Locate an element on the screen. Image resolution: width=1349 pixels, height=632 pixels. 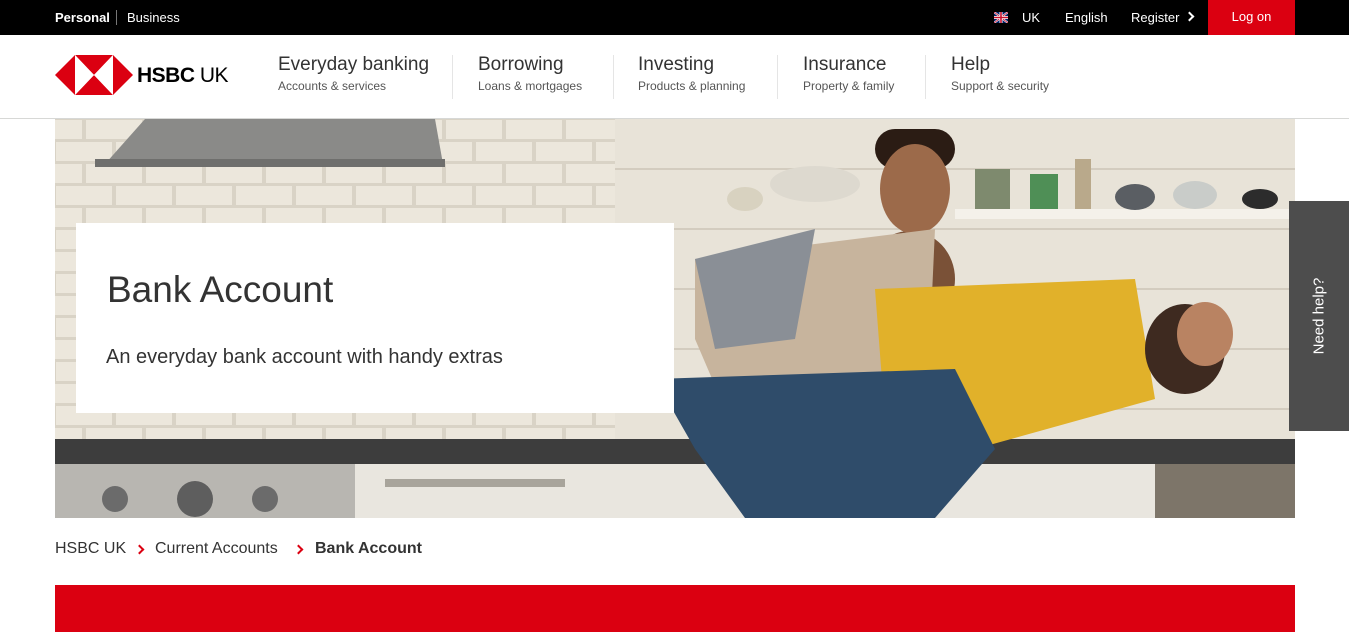
nav-subtitle: Accounts & services is located at coordinates (332, 86).